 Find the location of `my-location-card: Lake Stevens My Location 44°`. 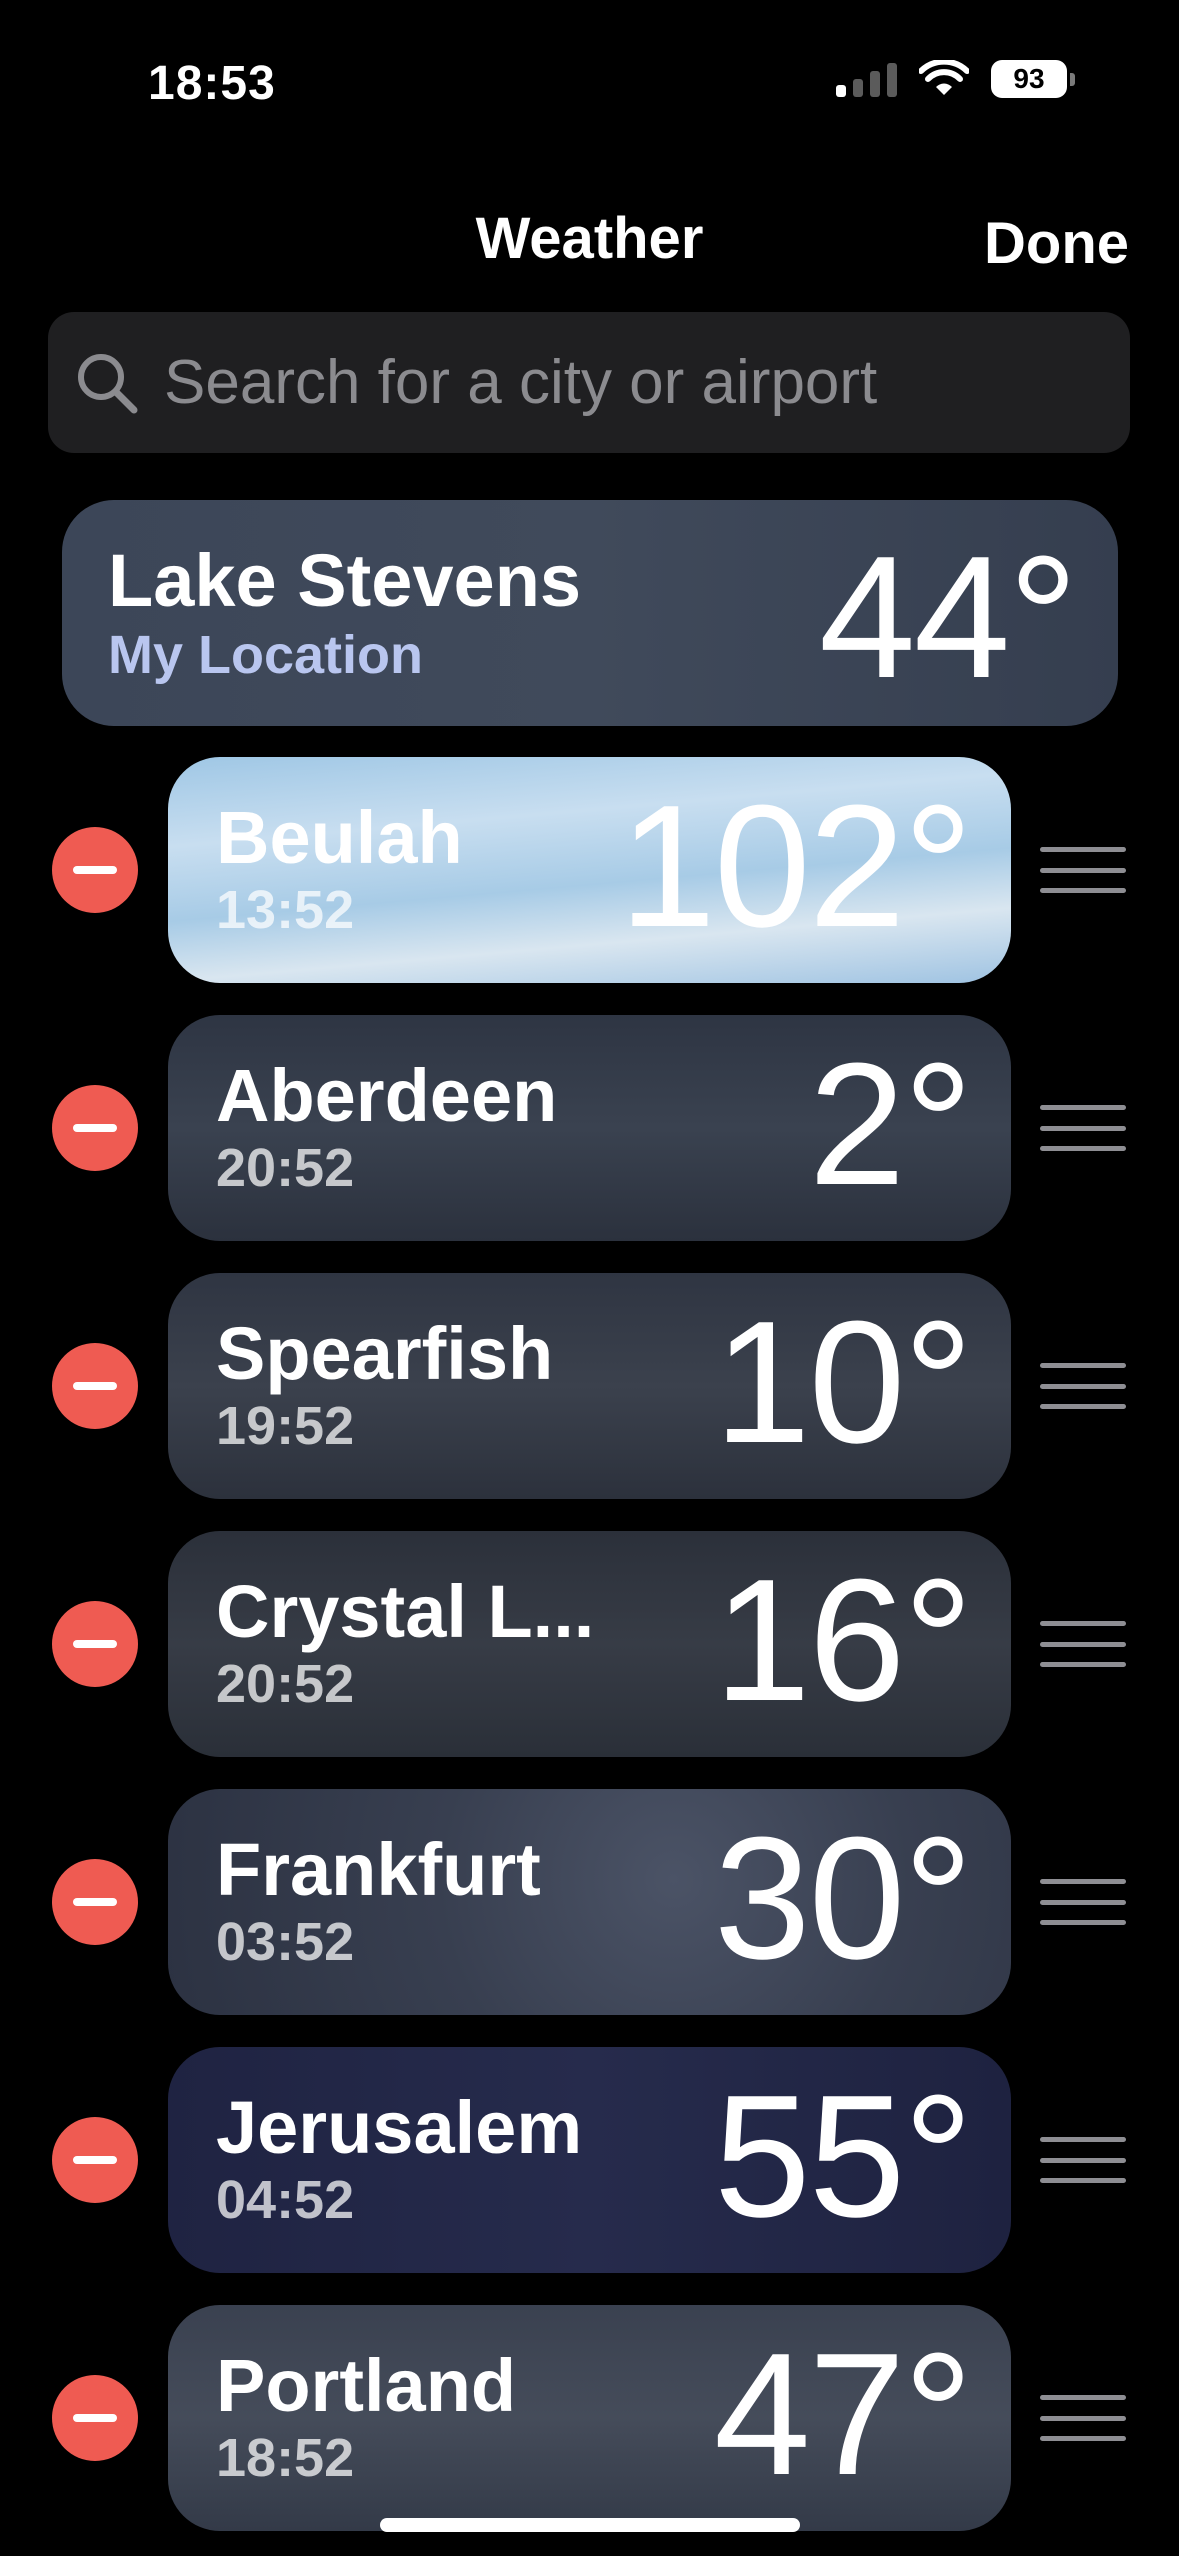

my-location-card: Lake Stevens My Location 44° is located at coordinates (590, 613).